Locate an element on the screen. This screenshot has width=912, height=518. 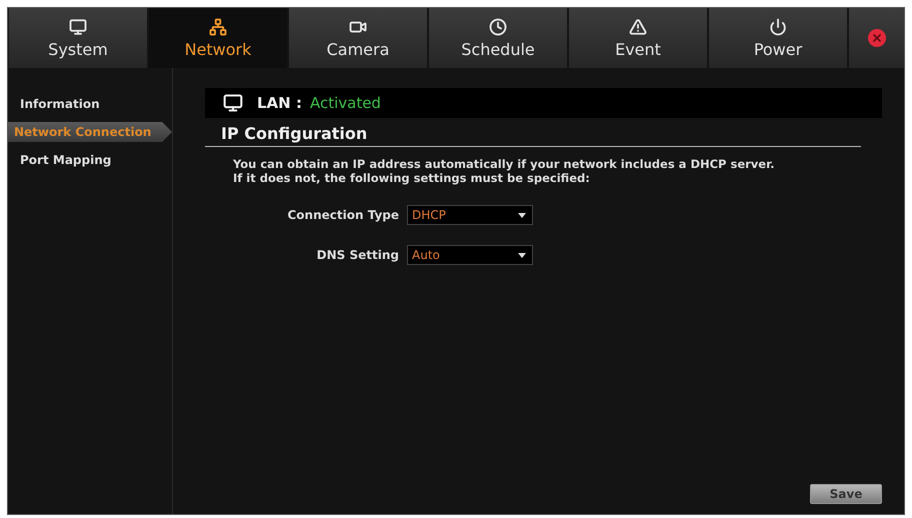
close-icon is located at coordinates (876, 38).